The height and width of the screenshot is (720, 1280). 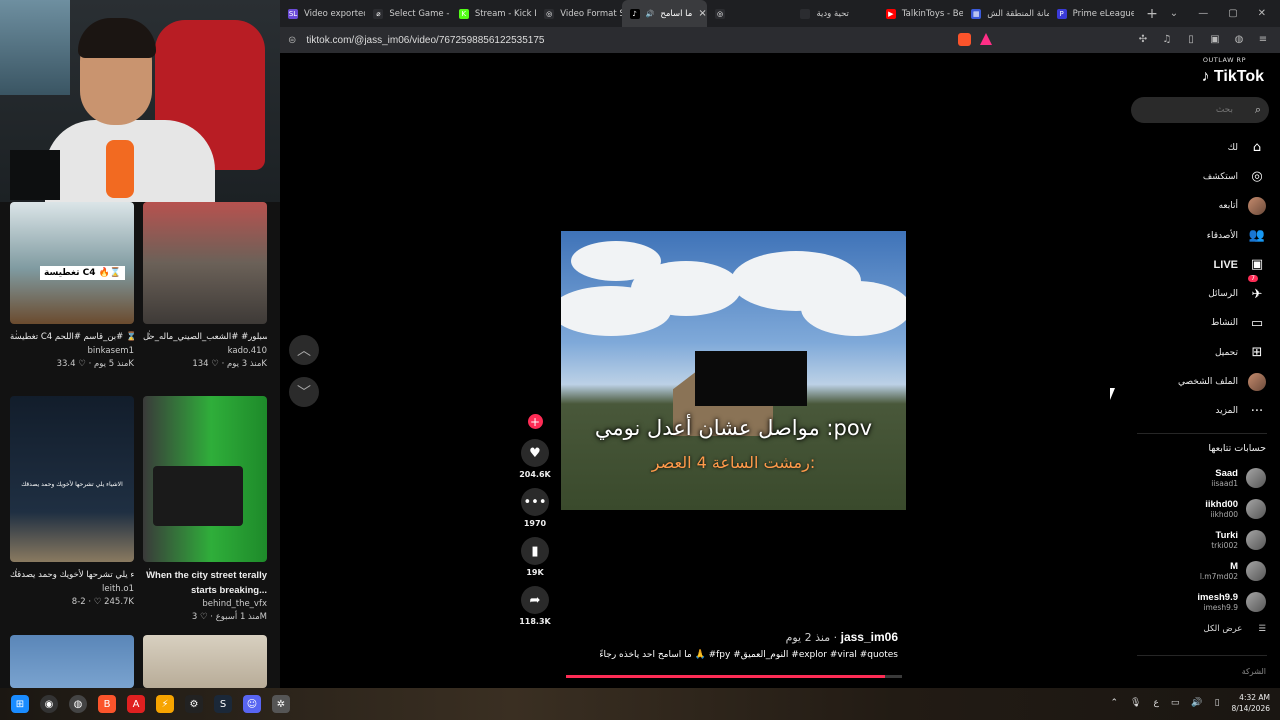 What do you see at coordinates (1196, 323) in the screenshot?
I see `sidebar-item-activity: النشاط ▭` at bounding box center [1196, 323].